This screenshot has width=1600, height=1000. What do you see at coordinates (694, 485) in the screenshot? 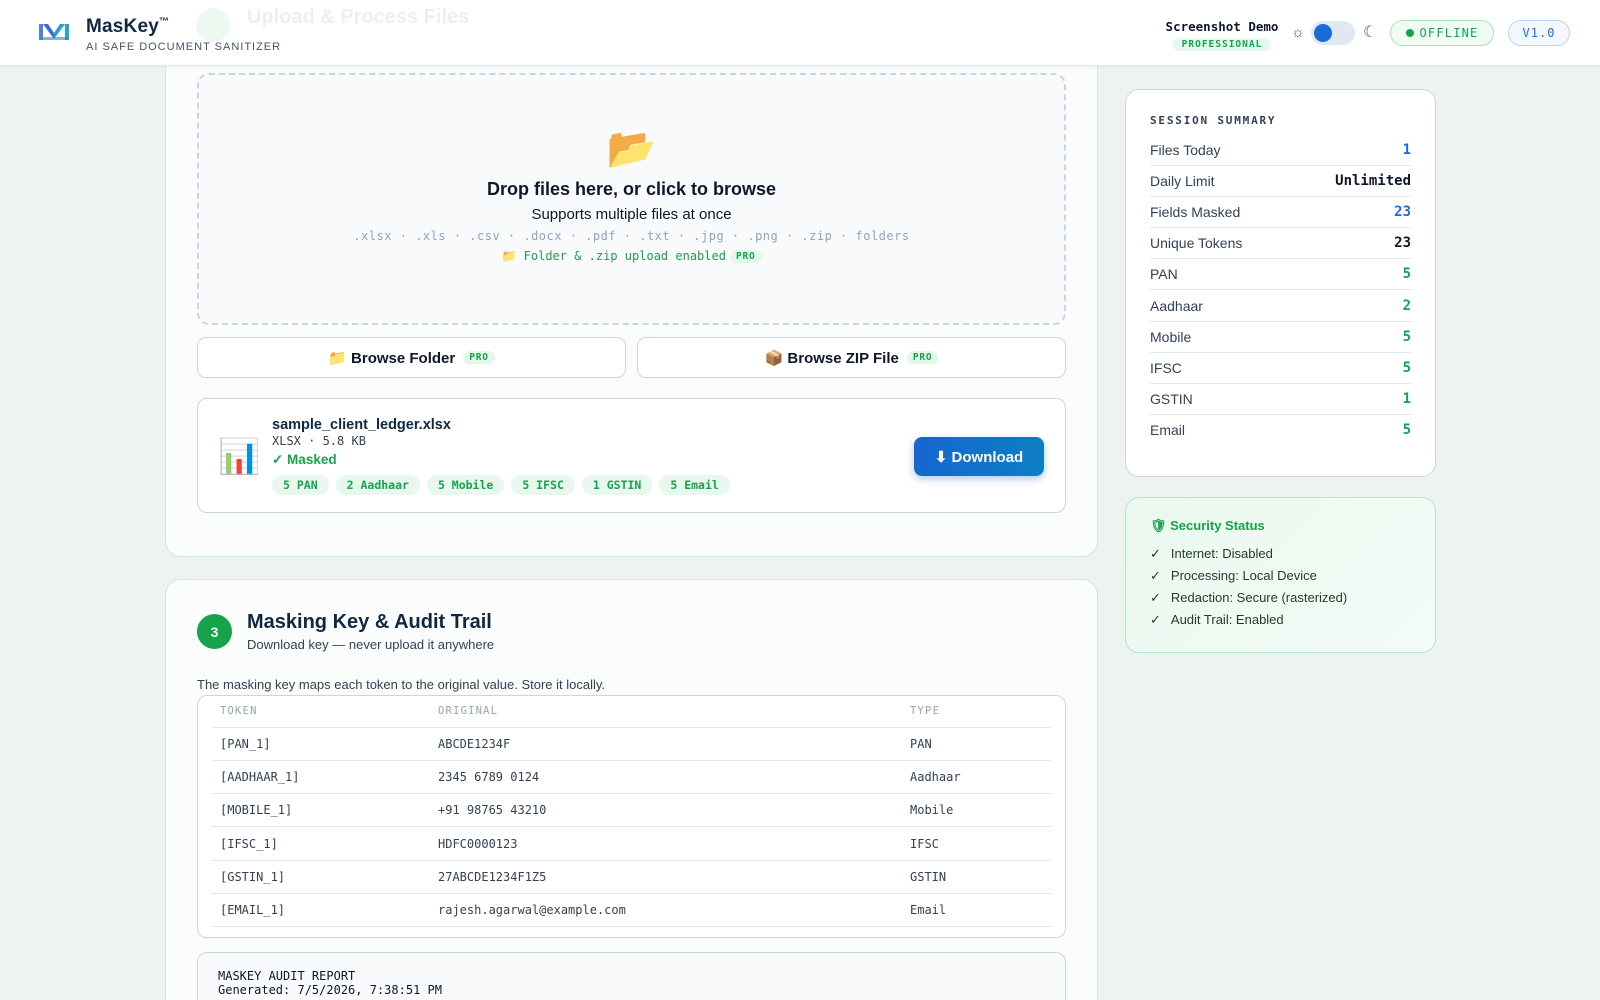
I see `chip-email: 5 Email` at bounding box center [694, 485].